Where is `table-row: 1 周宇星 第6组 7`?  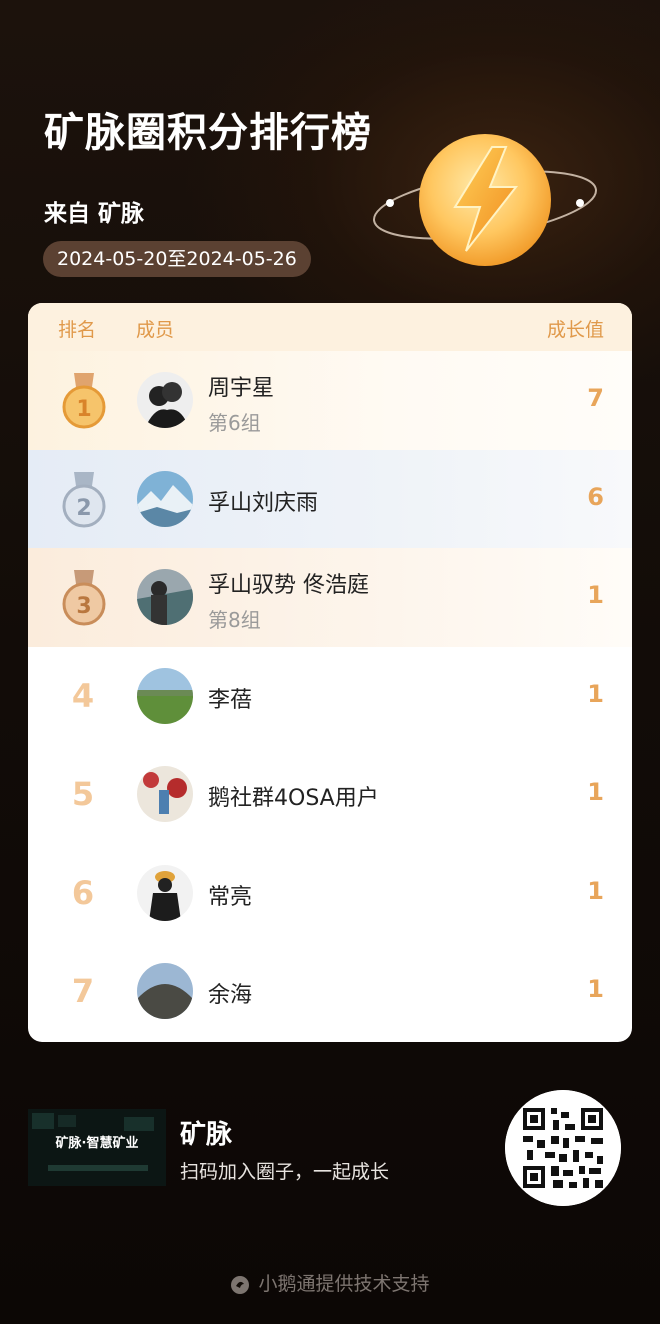
table-row: 1 周宇星 第6组 7 is located at coordinates (330, 400).